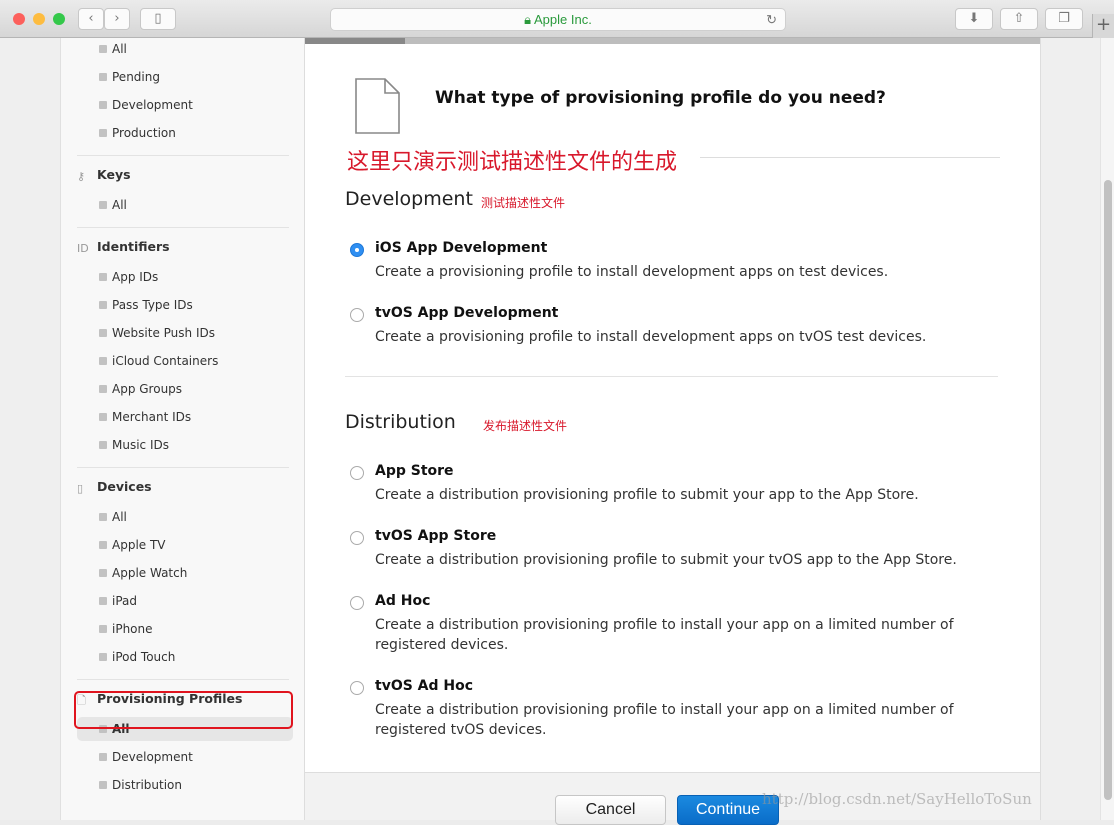 The width and height of the screenshot is (1114, 825). Describe the element at coordinates (185, 133) in the screenshot. I see `sidebar-item: Production` at that location.